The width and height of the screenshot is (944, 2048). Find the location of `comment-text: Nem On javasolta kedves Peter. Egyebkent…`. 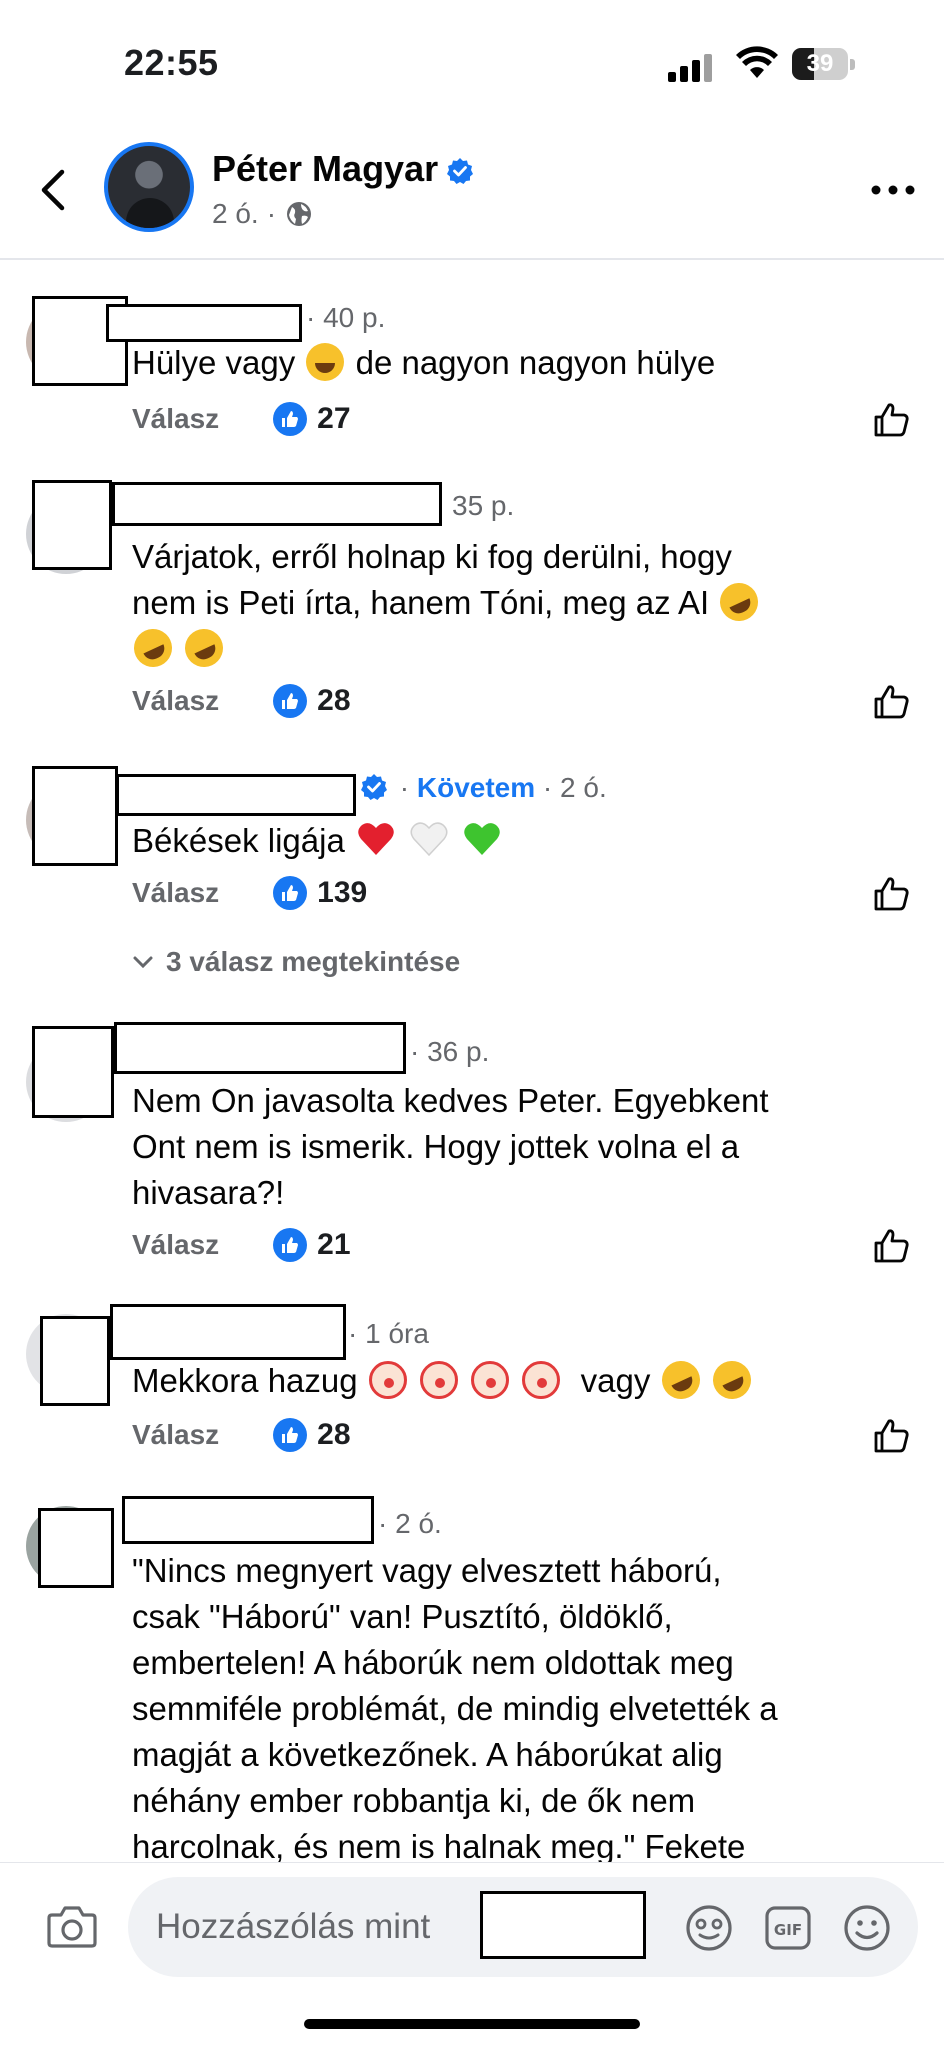

comment-text: Nem On javasolta kedves Peter. Egyebkent… is located at coordinates (450, 1146).